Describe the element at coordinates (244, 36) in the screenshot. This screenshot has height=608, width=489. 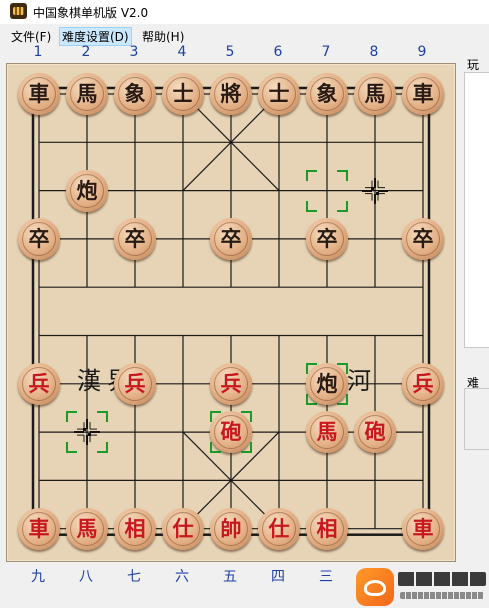
I see `menu-bar: 文件(F) 难度设置(D) 帮助(H)` at that location.